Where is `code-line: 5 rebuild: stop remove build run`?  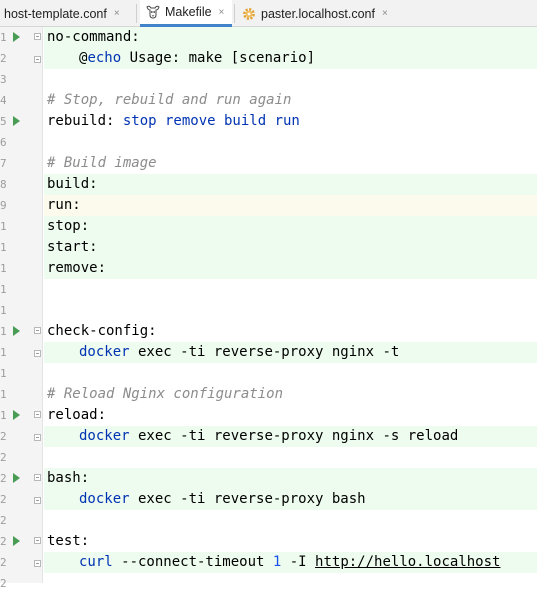 code-line: 5 rebuild: stop remove build run is located at coordinates (268, 121).